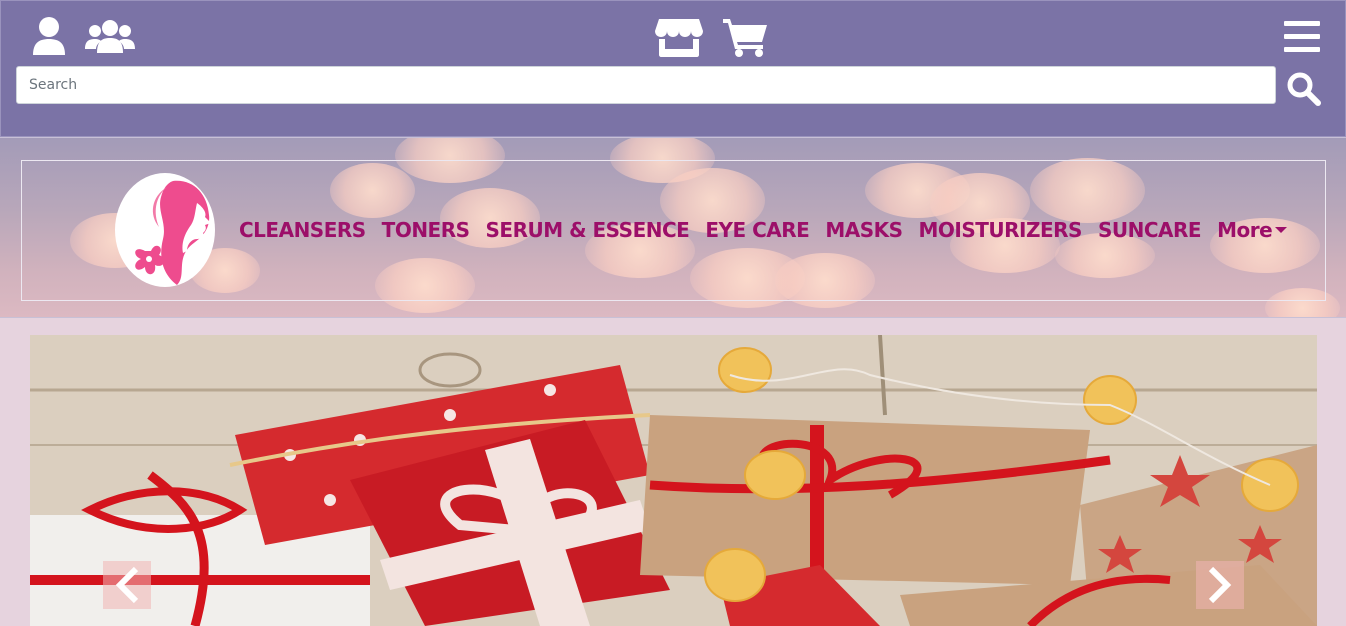 The height and width of the screenshot is (626, 1346). I want to click on chevron-left-icon, so click(127, 585).